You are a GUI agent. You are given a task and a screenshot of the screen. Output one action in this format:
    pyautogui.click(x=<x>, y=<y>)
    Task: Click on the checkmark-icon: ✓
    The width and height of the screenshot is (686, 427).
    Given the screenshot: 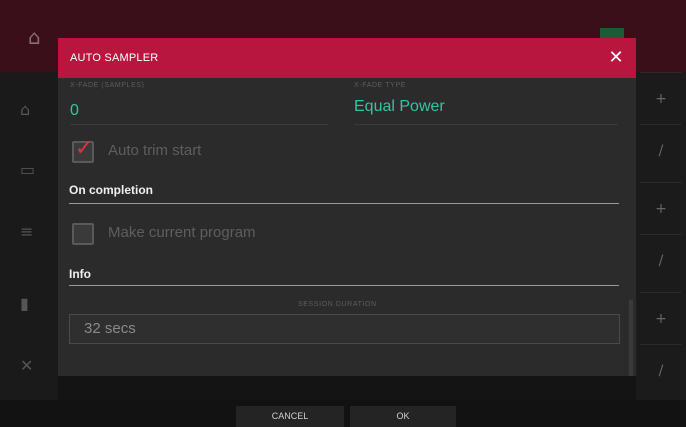 What is the action you would take?
    pyautogui.click(x=84, y=148)
    